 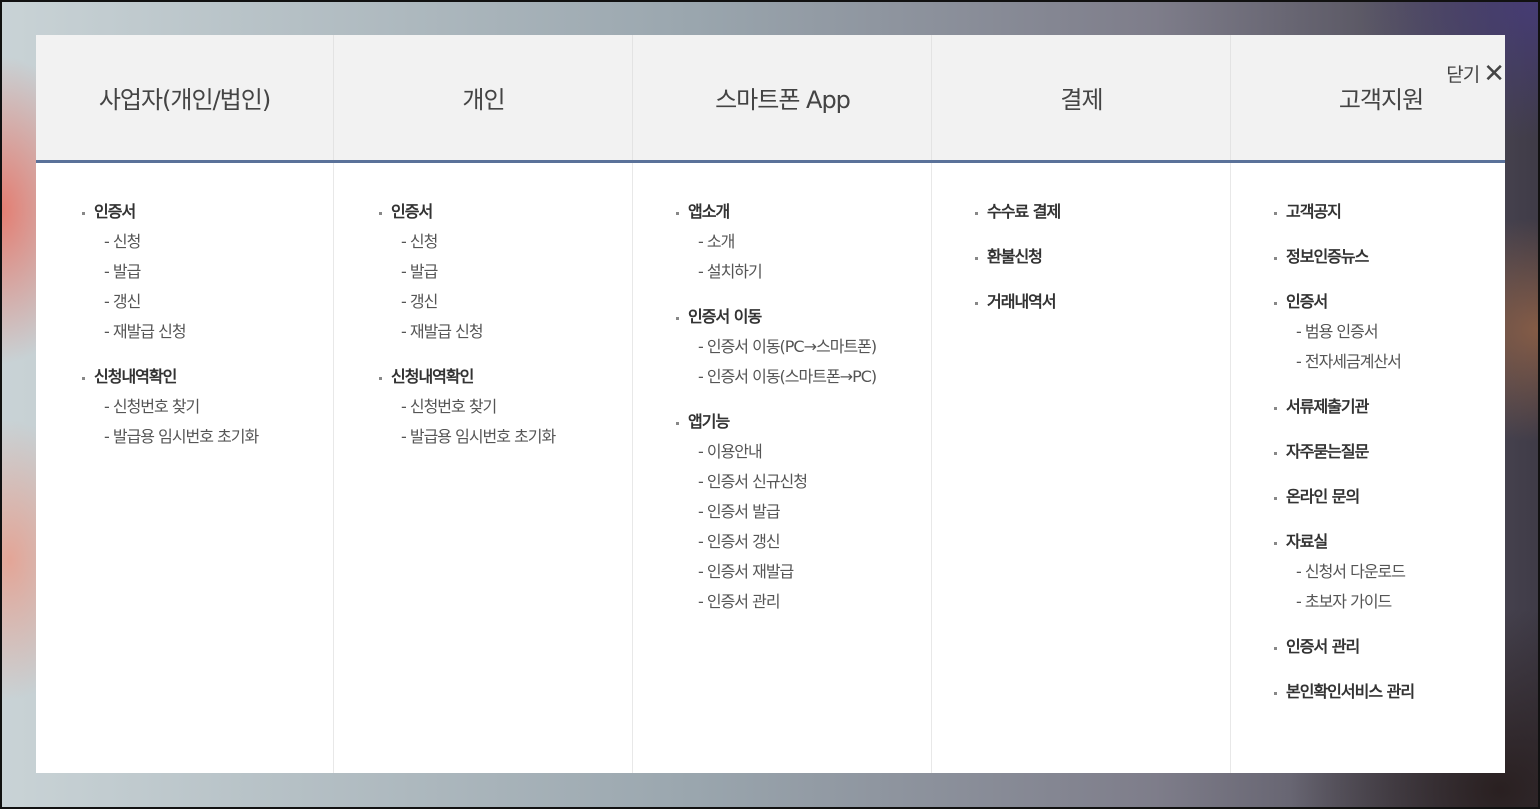 What do you see at coordinates (739, 541) in the screenshot?
I see `submenu-link: 인증서 갱신` at bounding box center [739, 541].